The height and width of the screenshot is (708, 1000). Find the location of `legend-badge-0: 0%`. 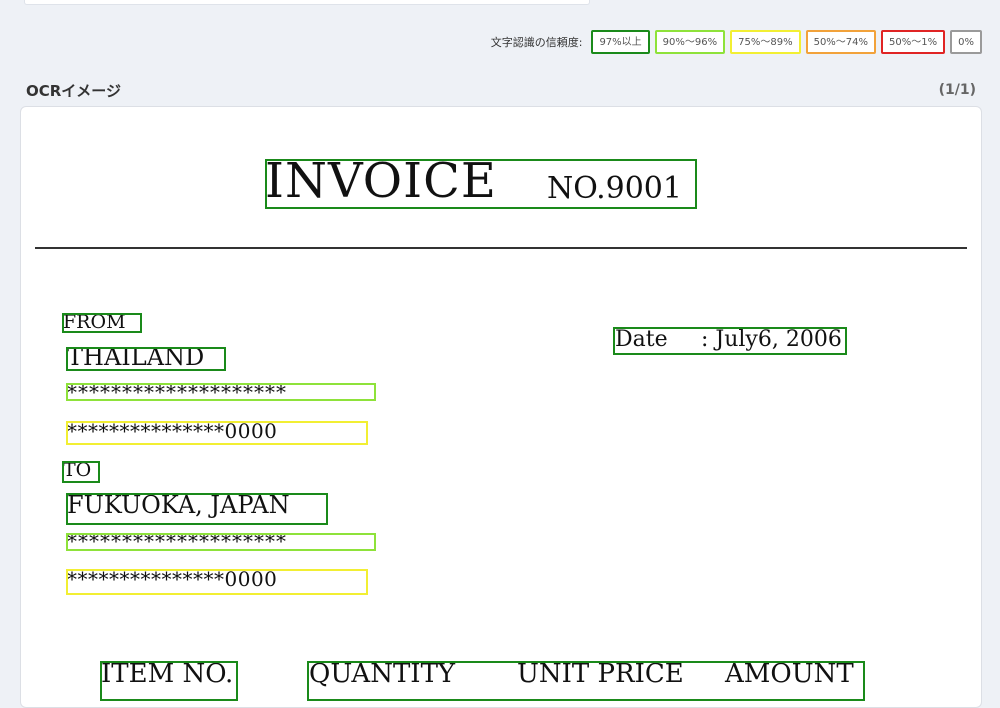

legend-badge-0: 0% is located at coordinates (966, 42).